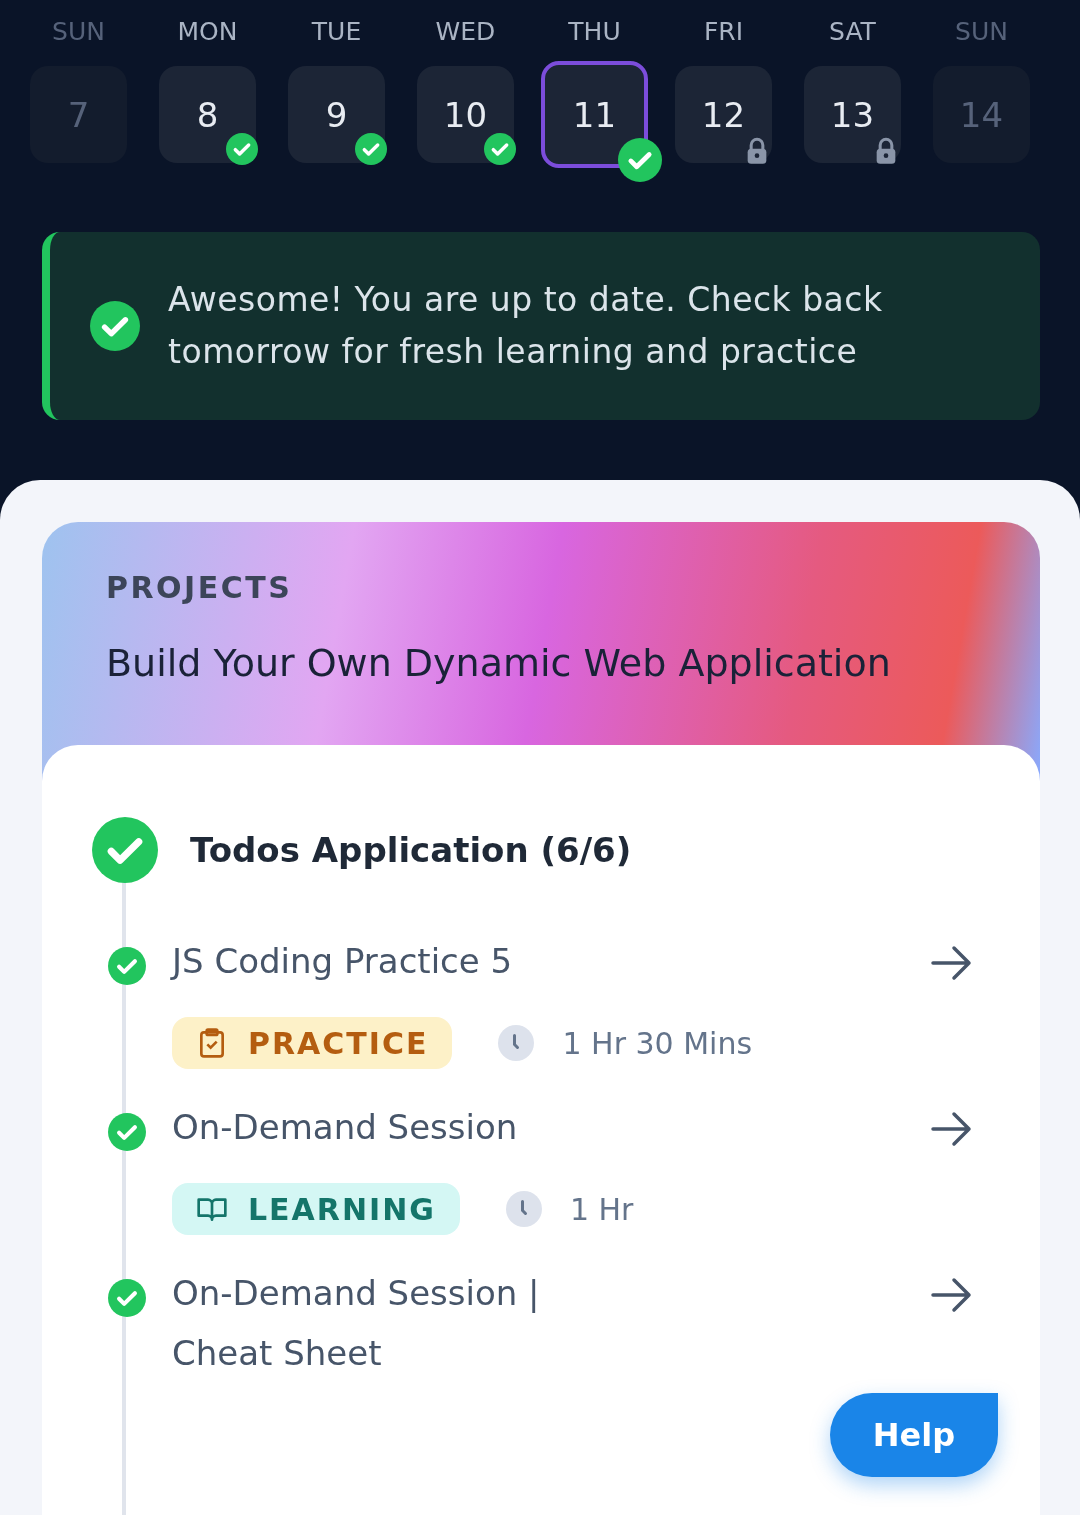  Describe the element at coordinates (723, 32) in the screenshot. I see `weekday-label: FRI` at that location.